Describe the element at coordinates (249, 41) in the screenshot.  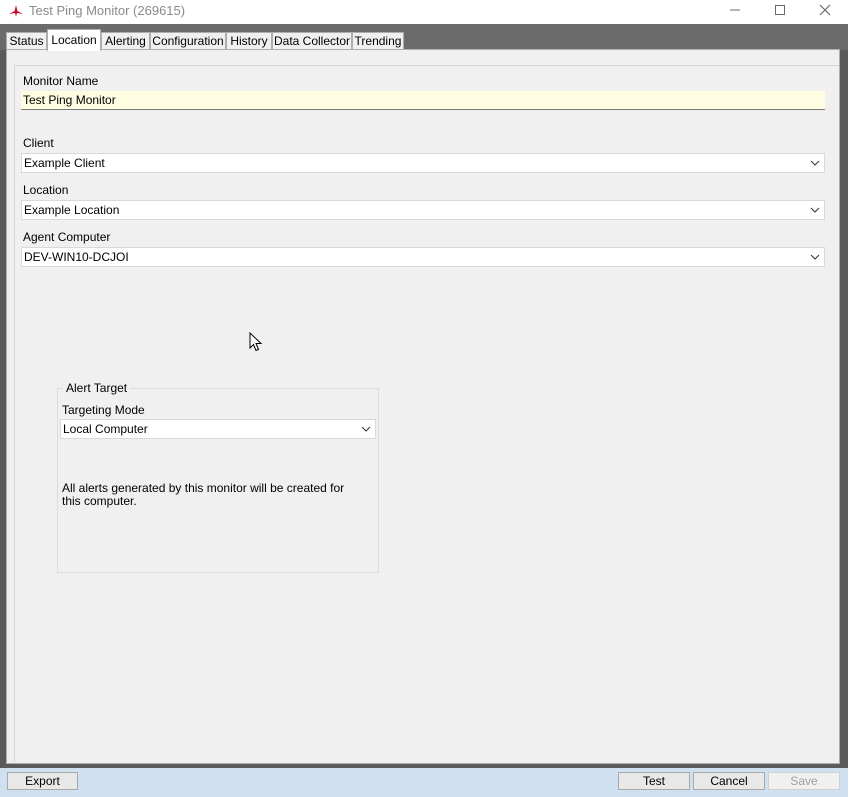
I see `tab-history: History` at that location.